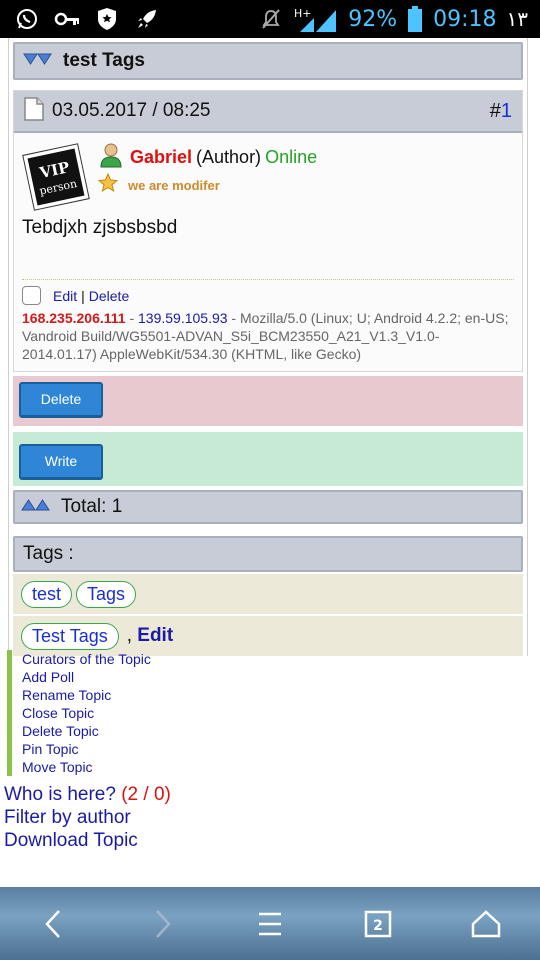 This screenshot has height=960, width=540. Describe the element at coordinates (316, 19) in the screenshot. I see `signal-icon: H+` at that location.